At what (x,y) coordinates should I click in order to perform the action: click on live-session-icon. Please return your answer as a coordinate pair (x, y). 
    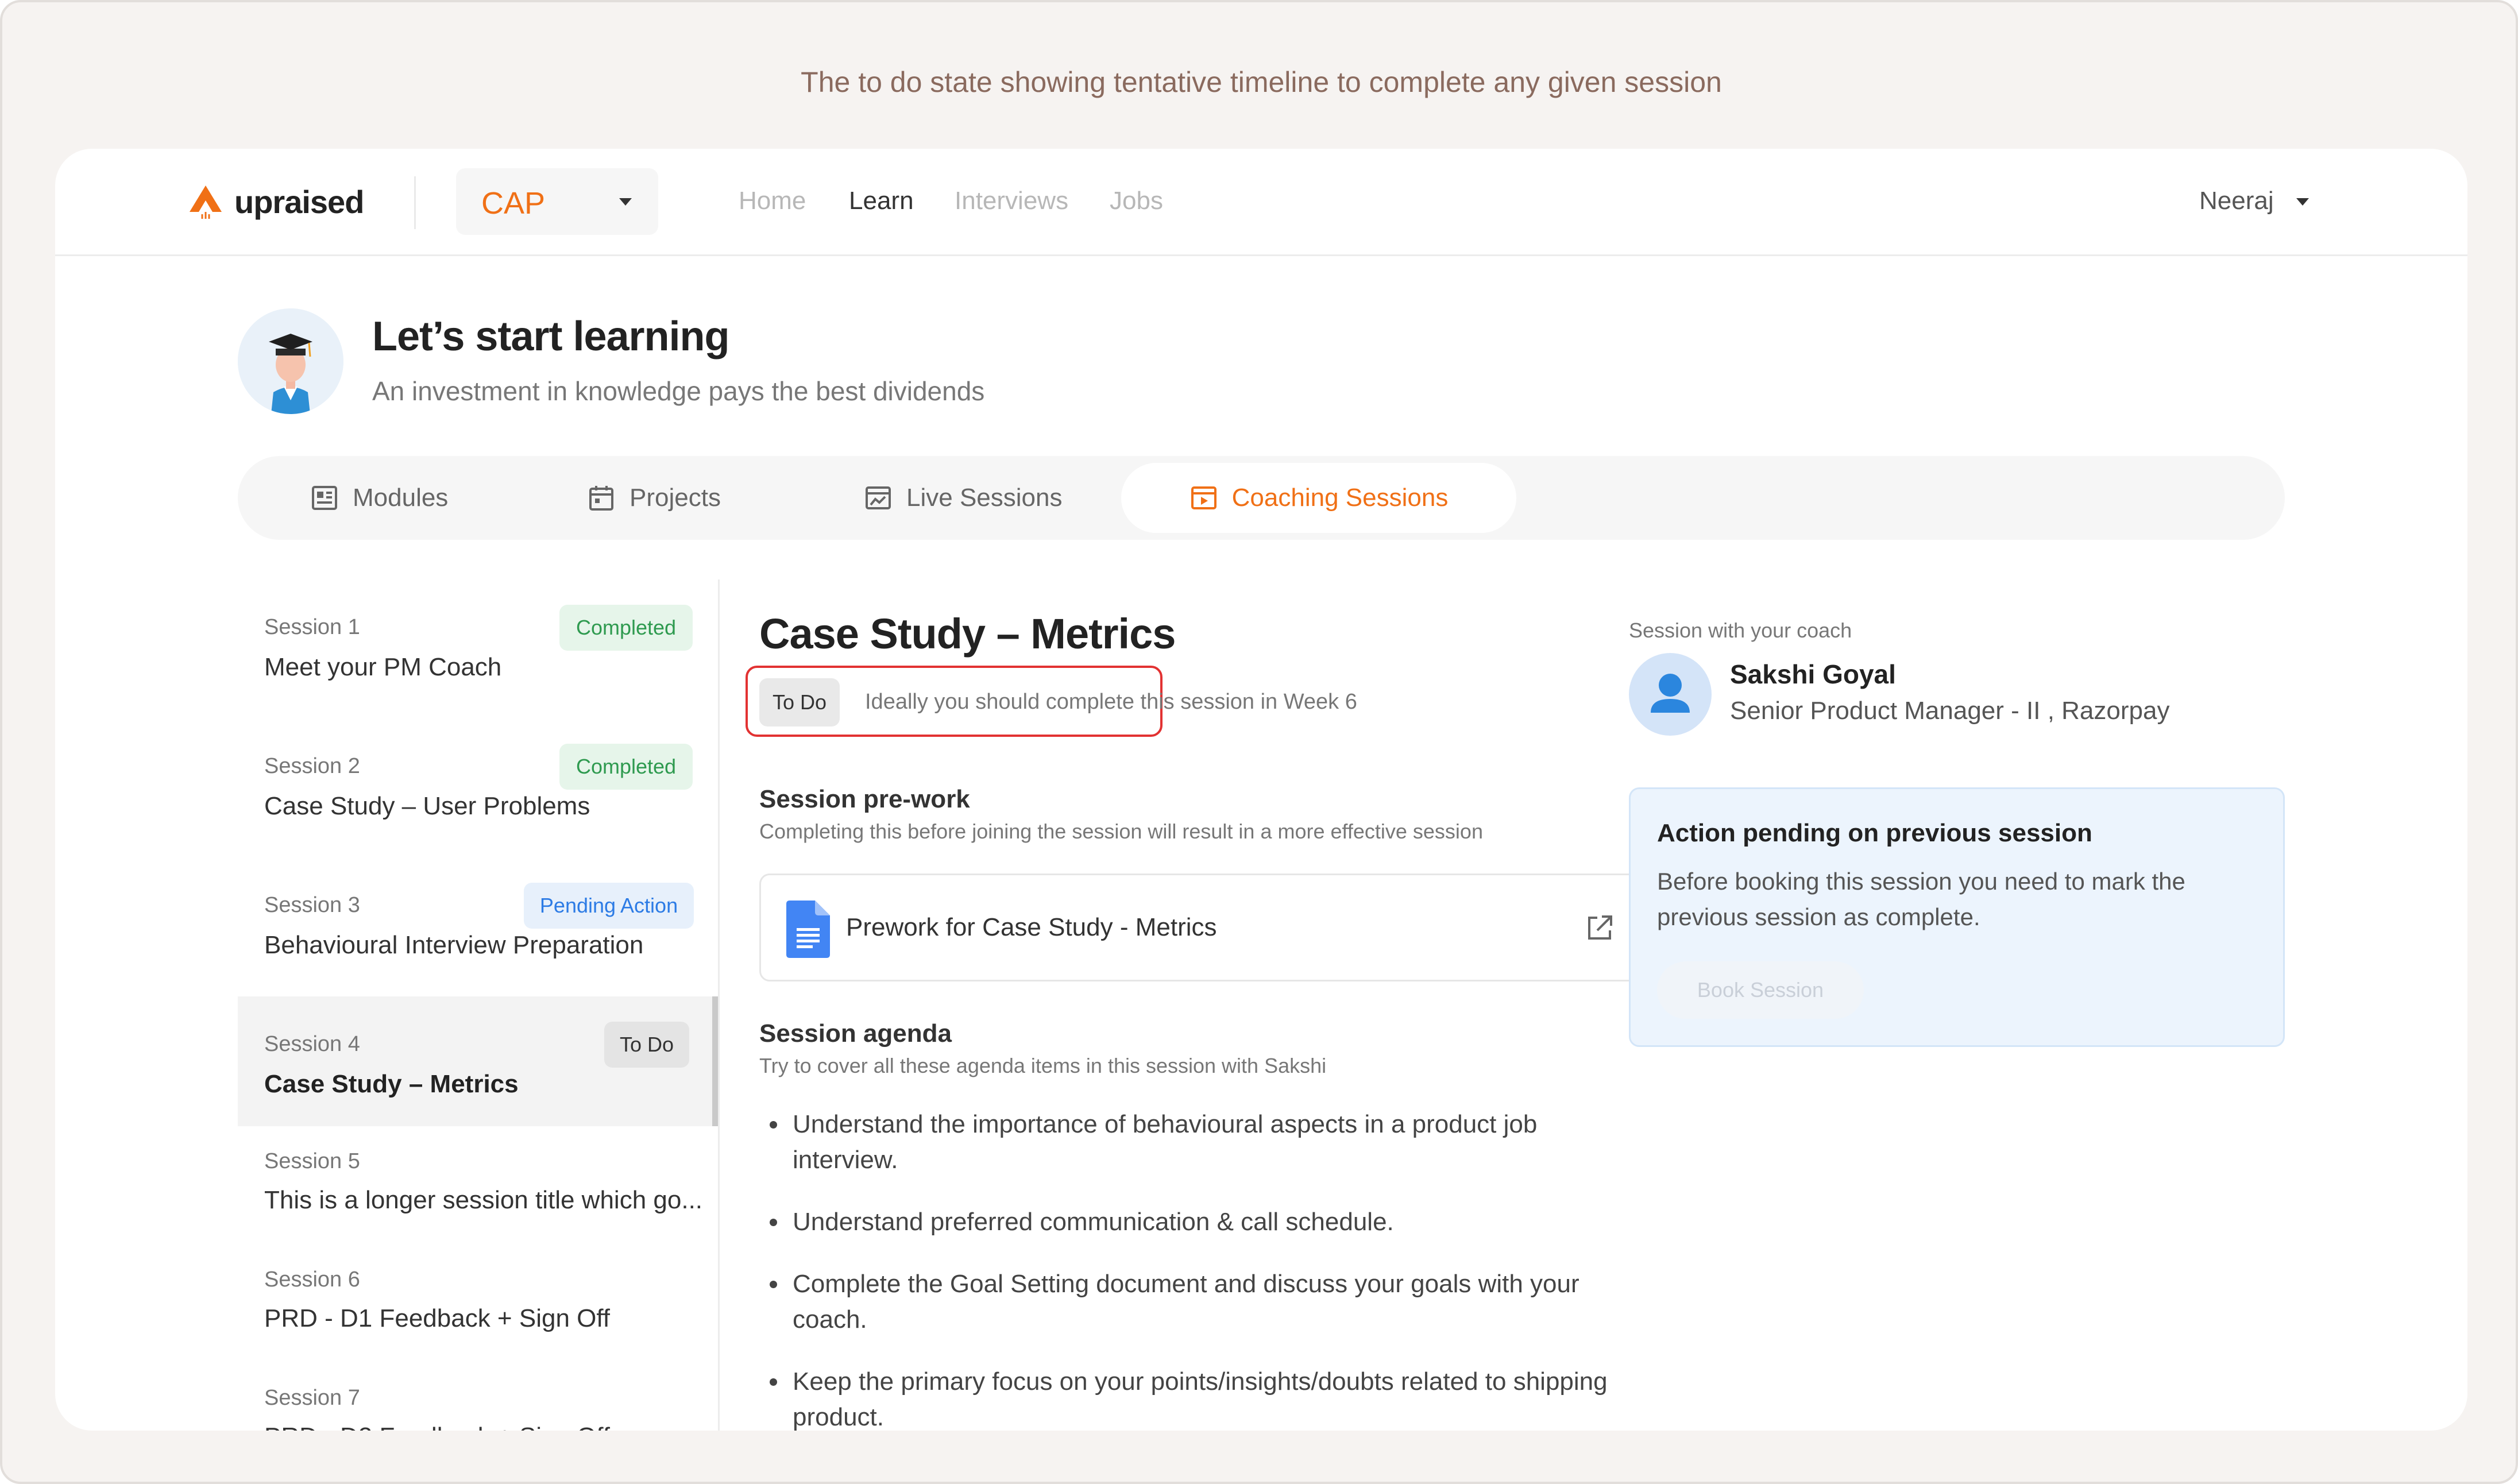
    Looking at the image, I should click on (878, 497).